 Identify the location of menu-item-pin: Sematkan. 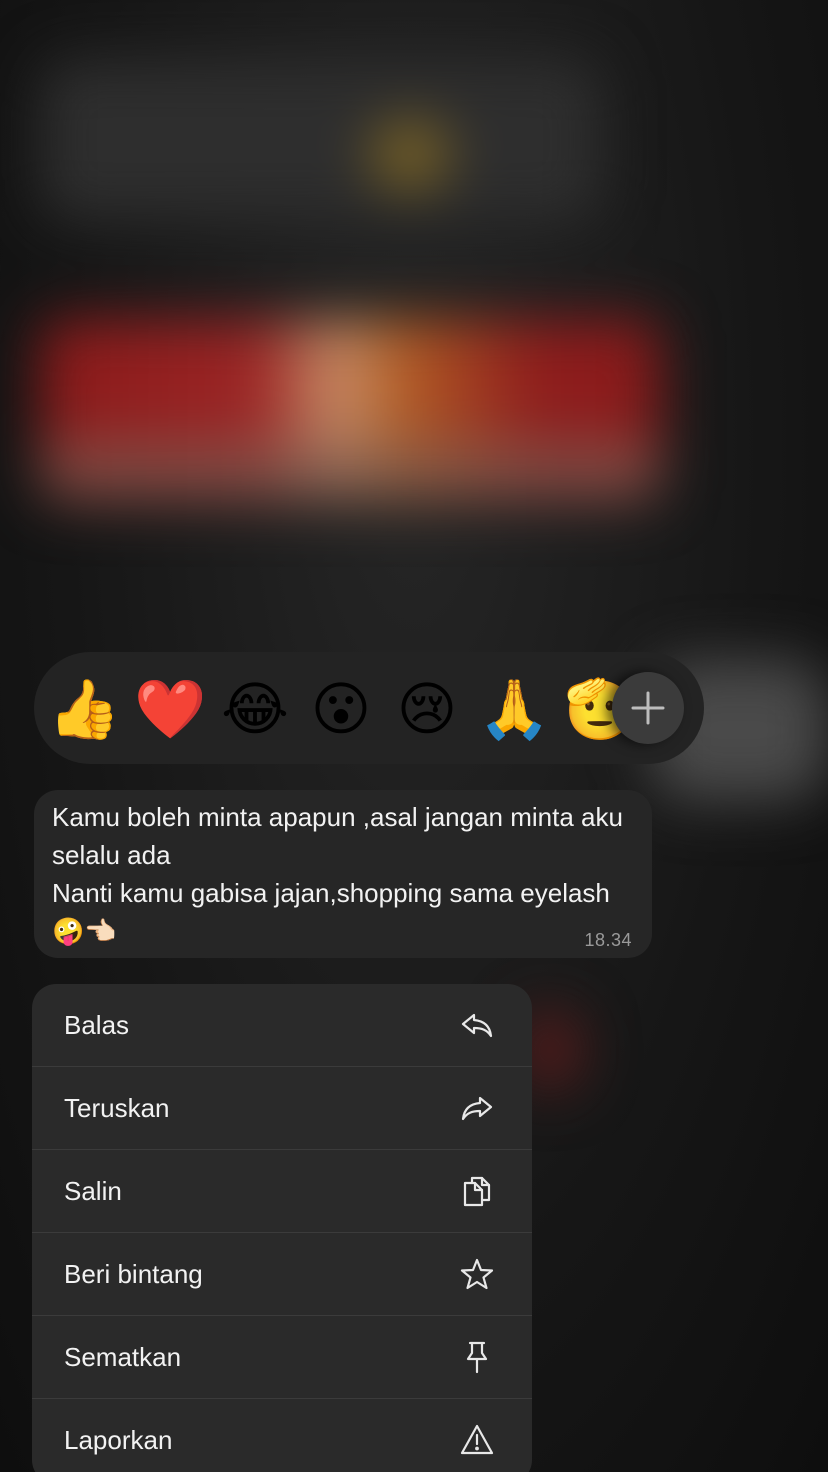
(282, 1357).